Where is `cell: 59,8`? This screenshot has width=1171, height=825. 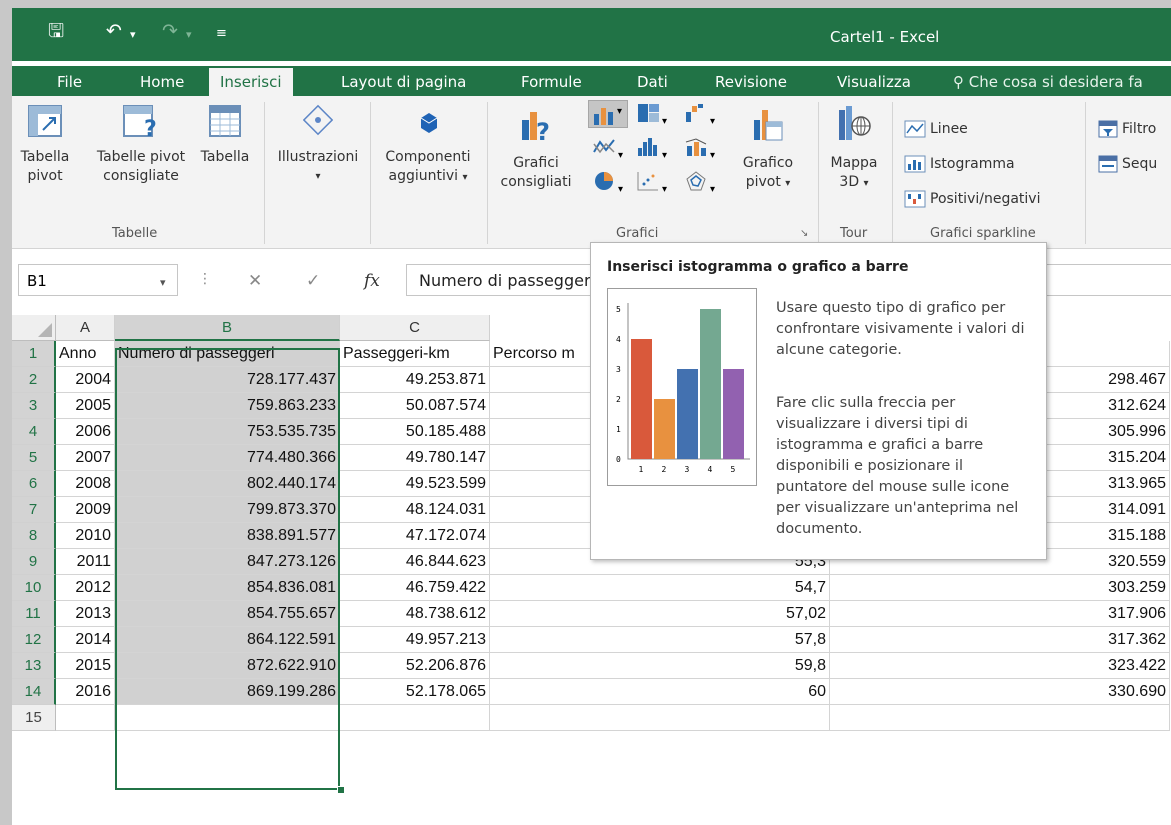 cell: 59,8 is located at coordinates (660, 666).